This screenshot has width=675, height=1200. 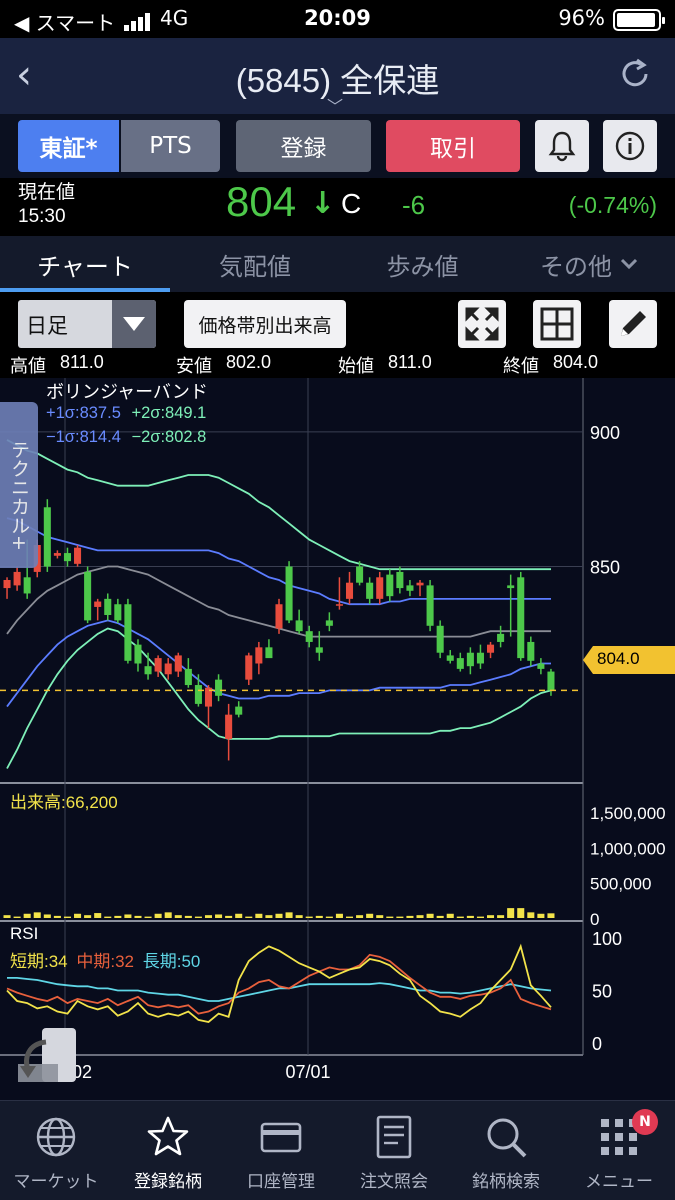 I want to click on tab-chart: チャート, so click(x=85, y=264).